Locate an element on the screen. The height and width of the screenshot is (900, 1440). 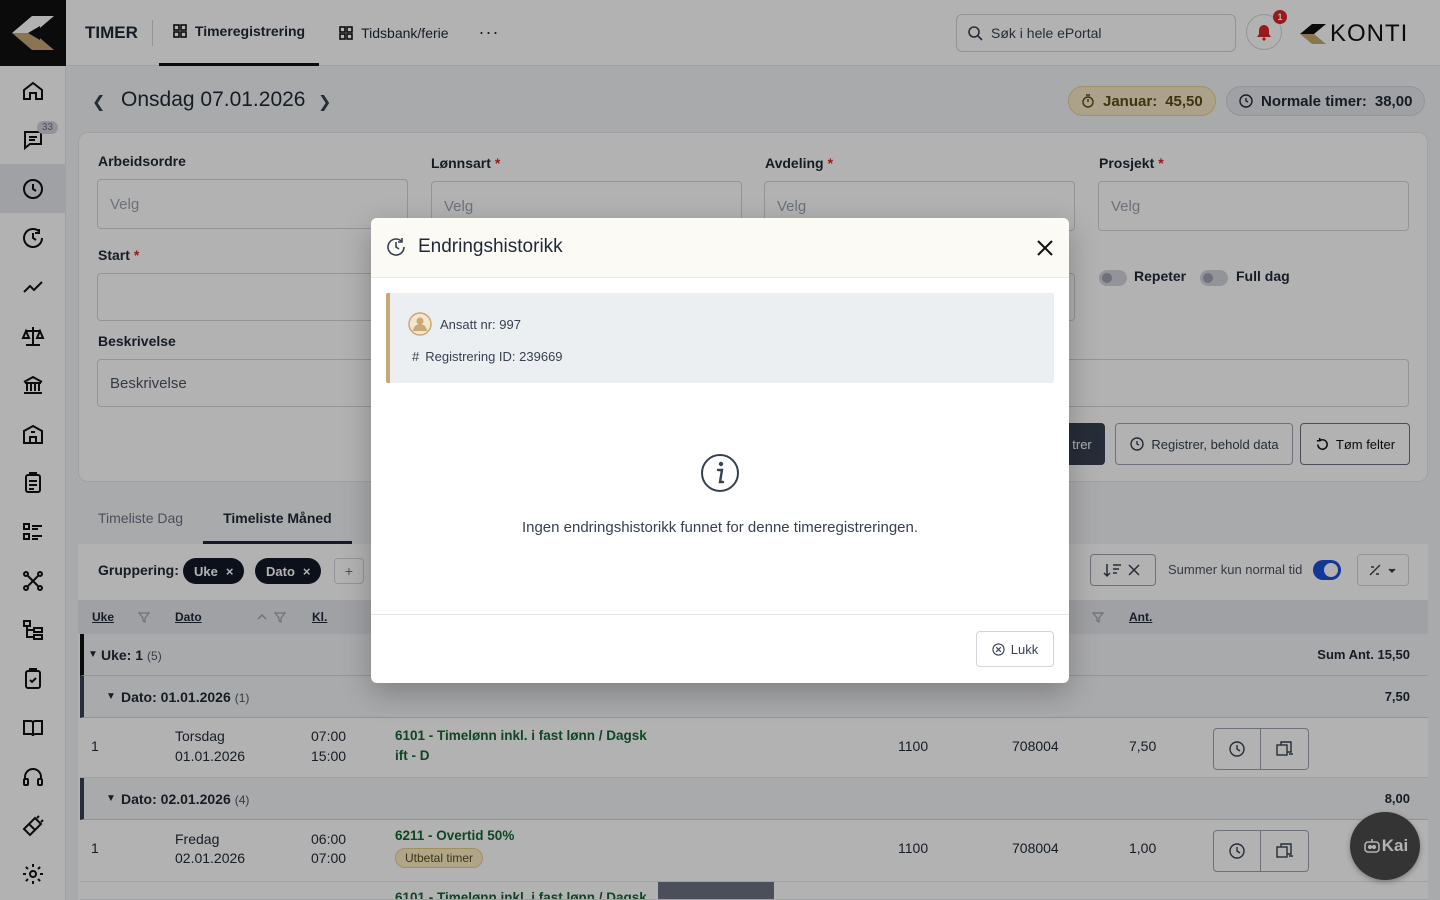
modal-close-button is located at coordinates (1045, 248).